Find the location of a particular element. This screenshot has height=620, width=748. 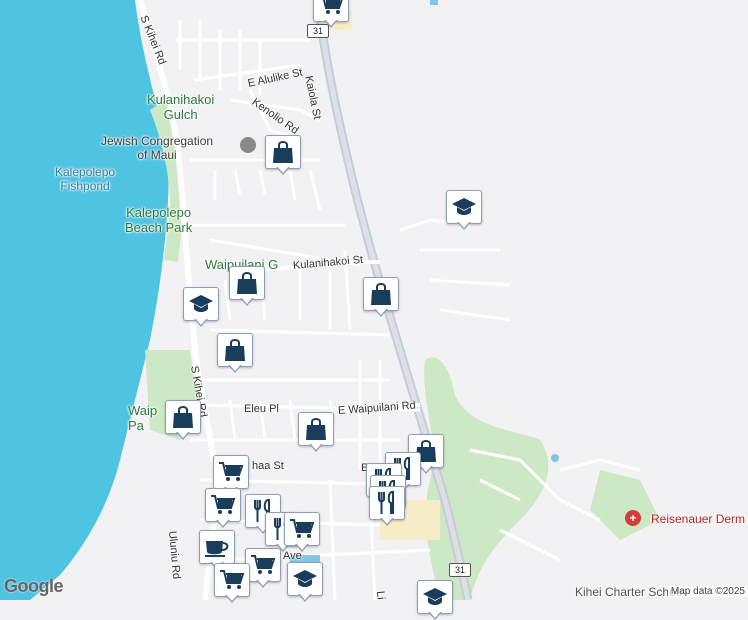

google-logo: Google is located at coordinates (34, 586).